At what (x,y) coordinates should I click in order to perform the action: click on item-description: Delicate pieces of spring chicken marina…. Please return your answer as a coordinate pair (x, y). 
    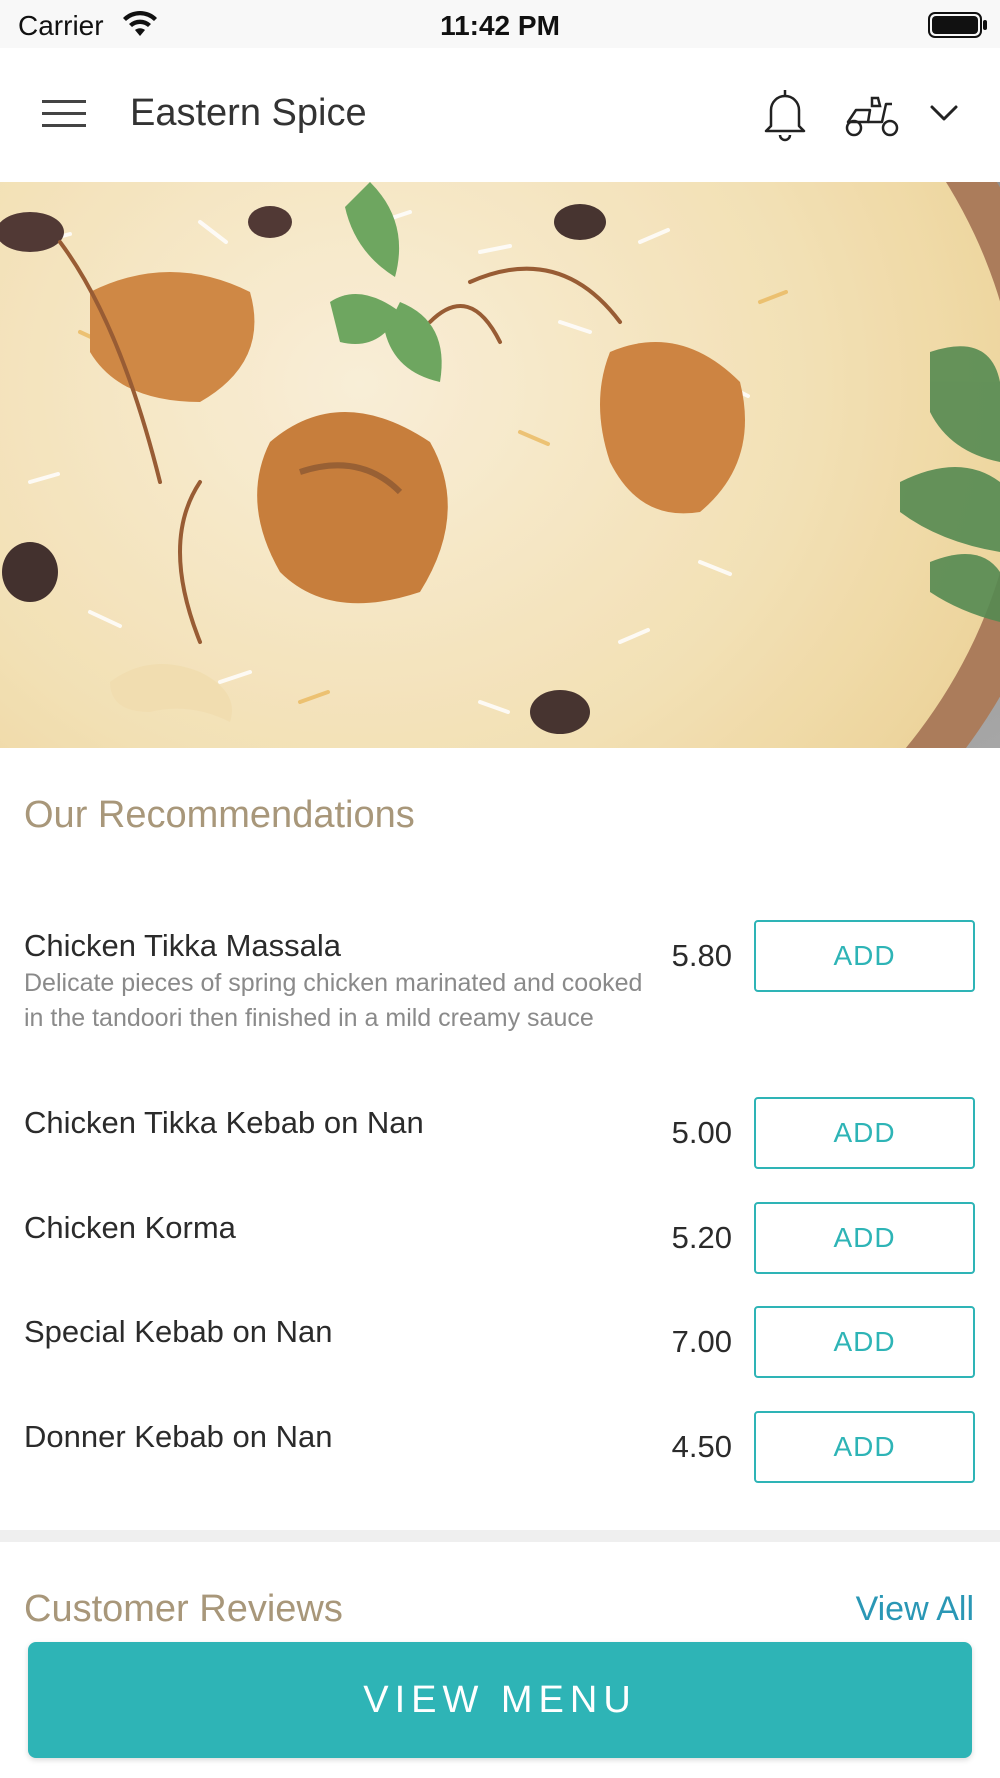
    Looking at the image, I should click on (333, 1000).